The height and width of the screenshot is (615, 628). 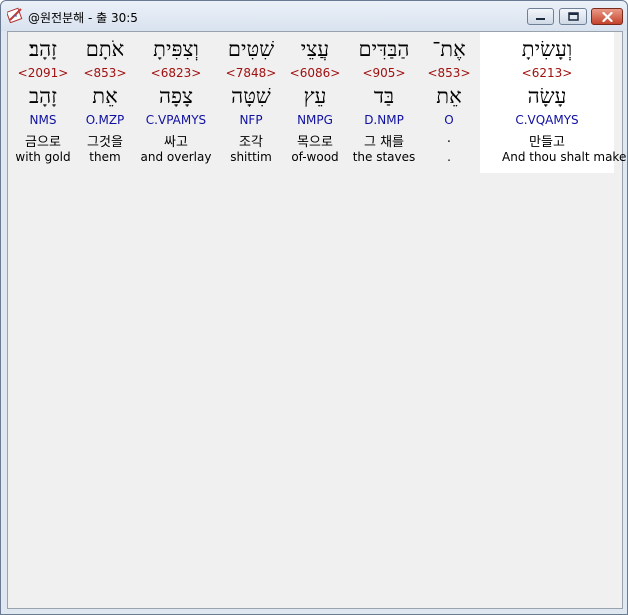 What do you see at coordinates (83, 18) in the screenshot?
I see `window-title: @원전분해 - 출 30:5` at bounding box center [83, 18].